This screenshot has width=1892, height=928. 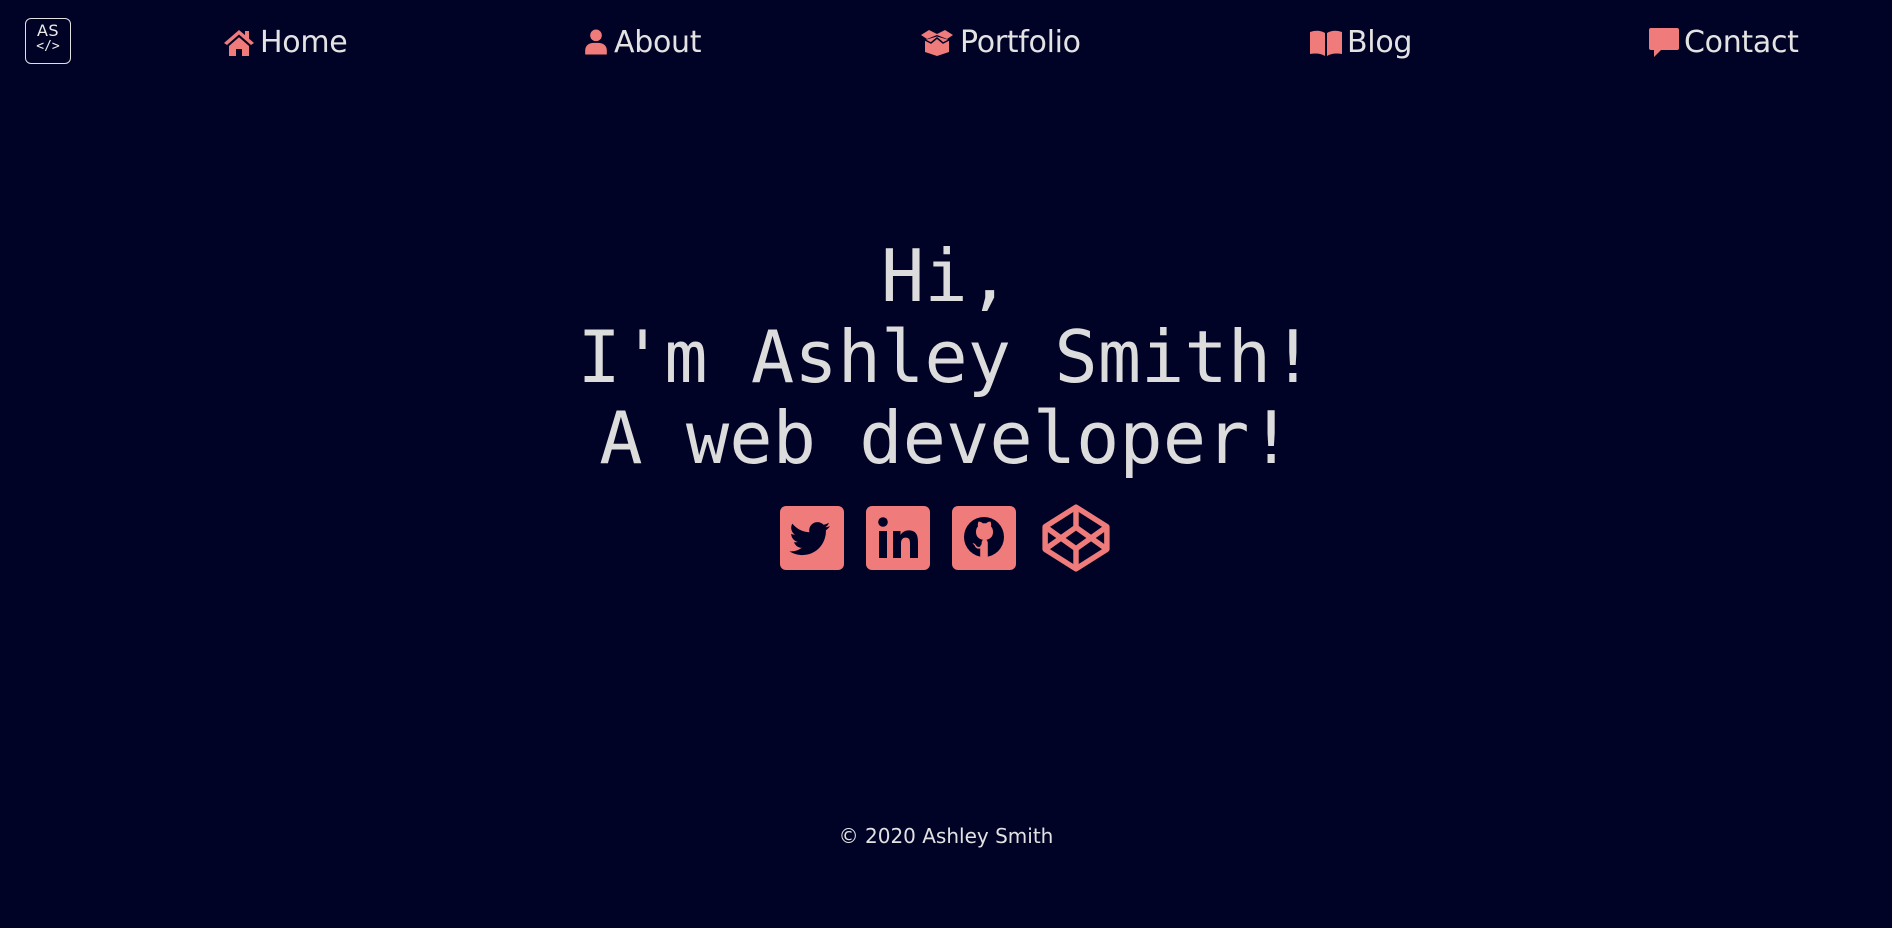 I want to click on nav-about-link: About, so click(x=641, y=42).